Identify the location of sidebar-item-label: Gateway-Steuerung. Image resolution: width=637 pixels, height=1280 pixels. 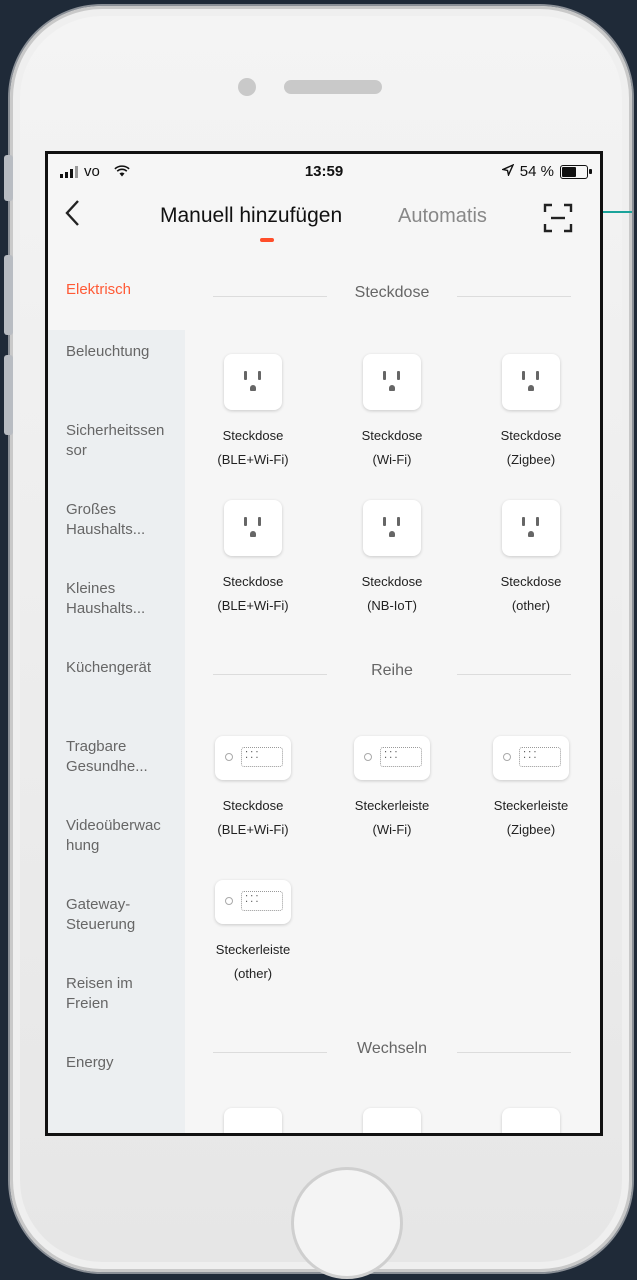
(101, 915).